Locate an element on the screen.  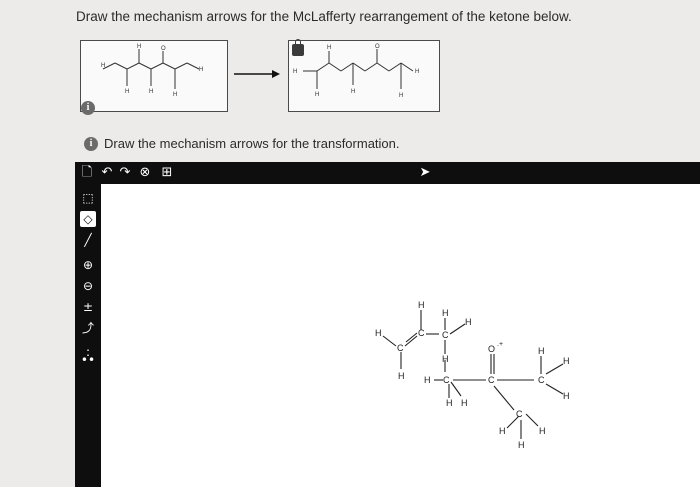
negative-charge-icon: ⊖ is located at coordinates (88, 286).